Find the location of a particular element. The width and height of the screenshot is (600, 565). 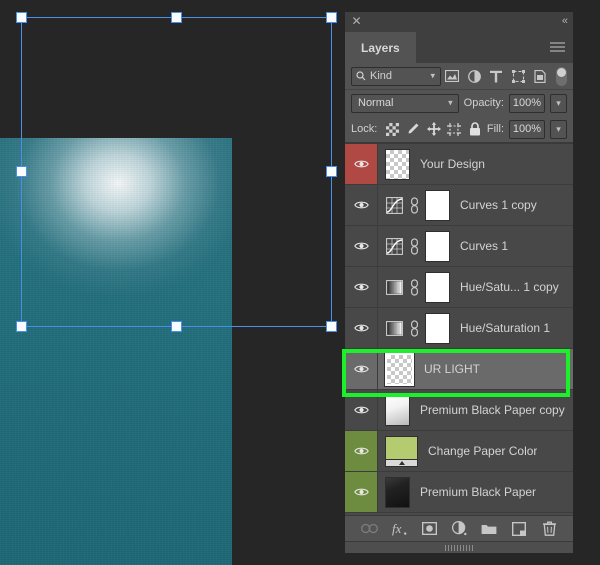

layer-row: Curves 1 copy is located at coordinates (459, 205).